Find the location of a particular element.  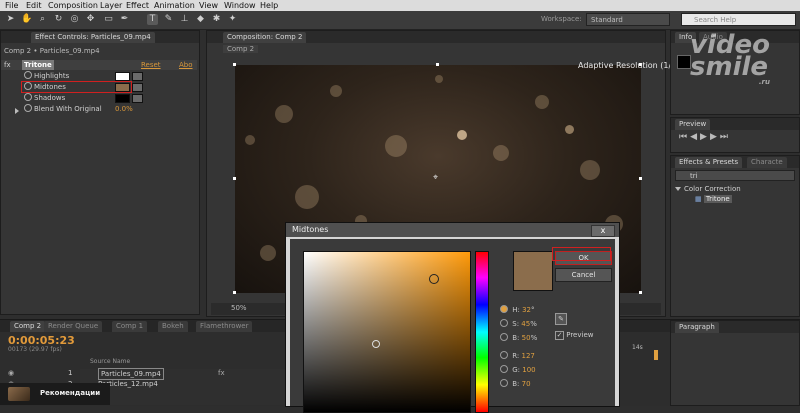

color-picker-cursor is located at coordinates (434, 279).